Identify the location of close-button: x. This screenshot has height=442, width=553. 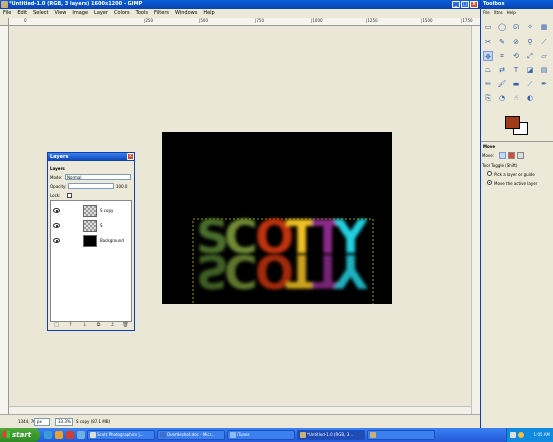
(474, 4).